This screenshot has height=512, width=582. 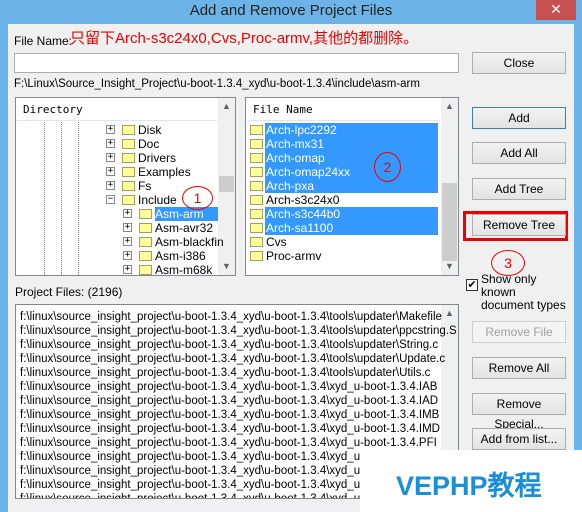 What do you see at coordinates (519, 189) in the screenshot?
I see `add-tree-button: Add Tree` at bounding box center [519, 189].